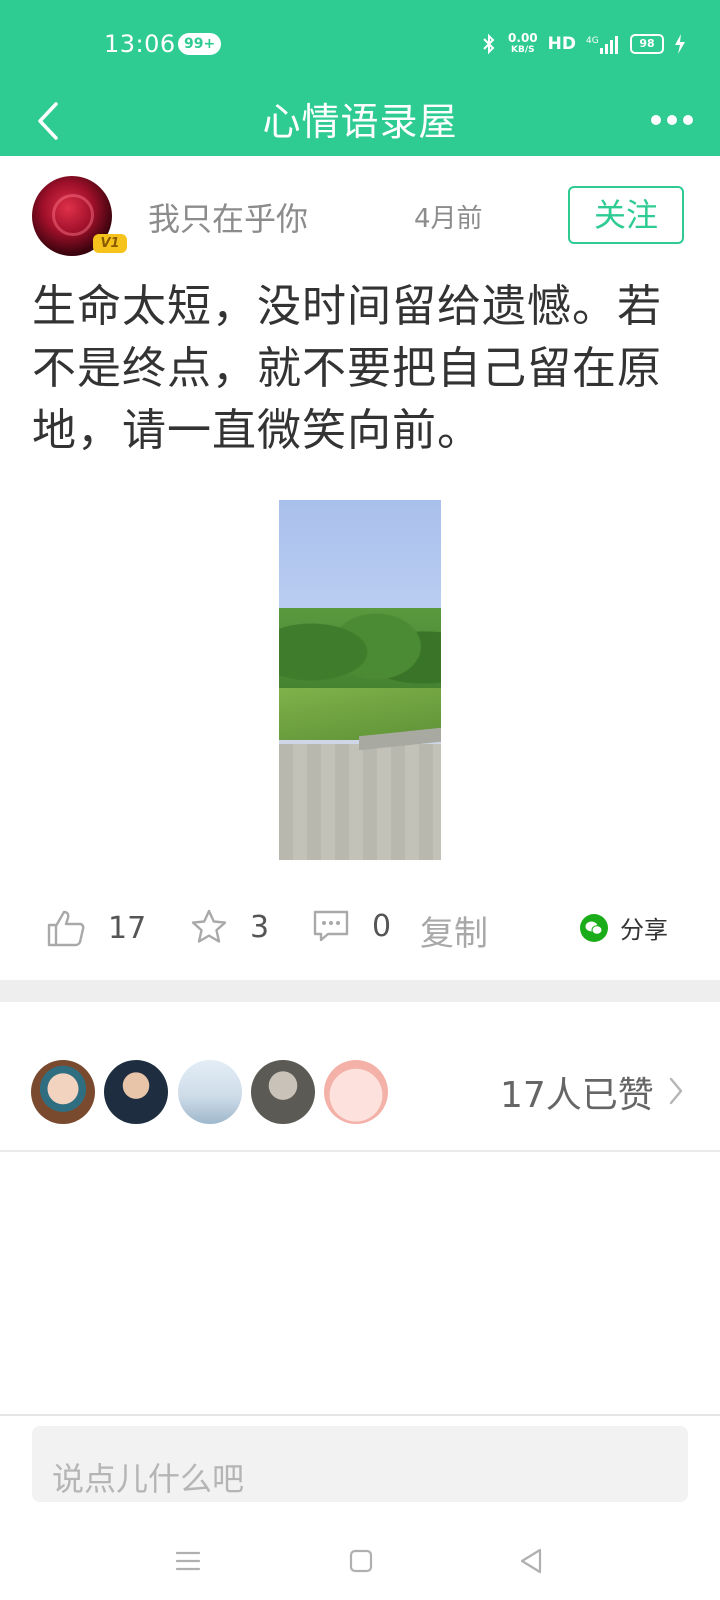 Image resolution: width=720 pixels, height=1600 pixels. I want to click on page-title: 心情语录屋, so click(360, 122).